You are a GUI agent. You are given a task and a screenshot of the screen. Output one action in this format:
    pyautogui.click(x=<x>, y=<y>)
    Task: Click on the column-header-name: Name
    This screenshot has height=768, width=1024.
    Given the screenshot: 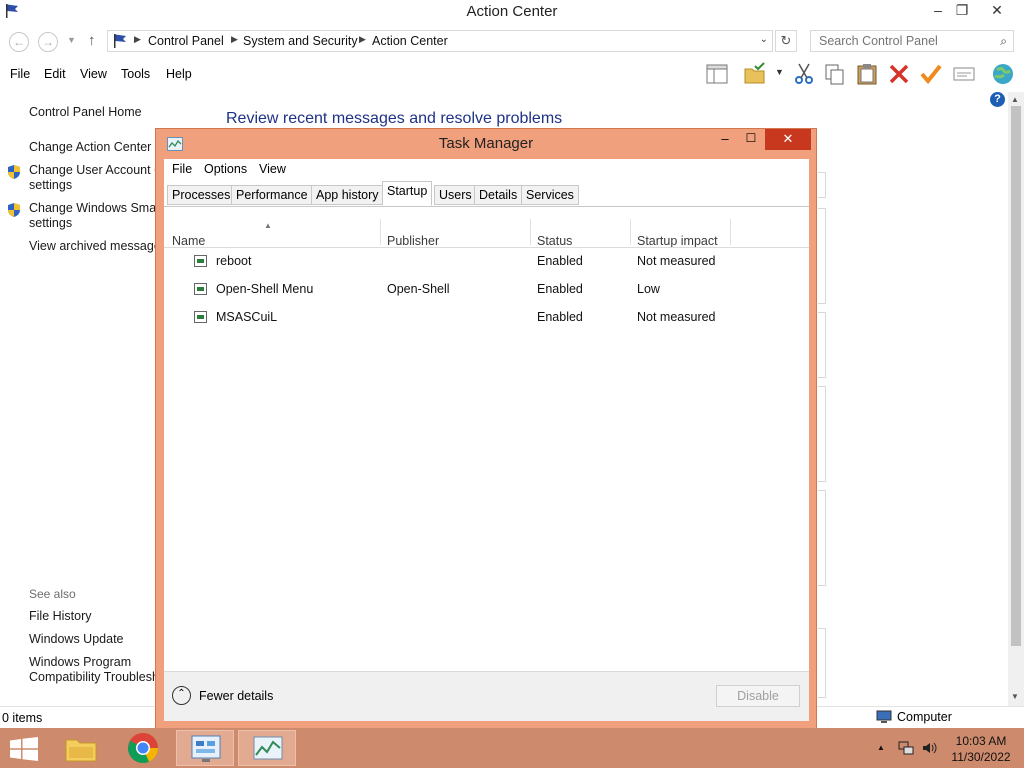 What is the action you would take?
    pyautogui.click(x=188, y=241)
    